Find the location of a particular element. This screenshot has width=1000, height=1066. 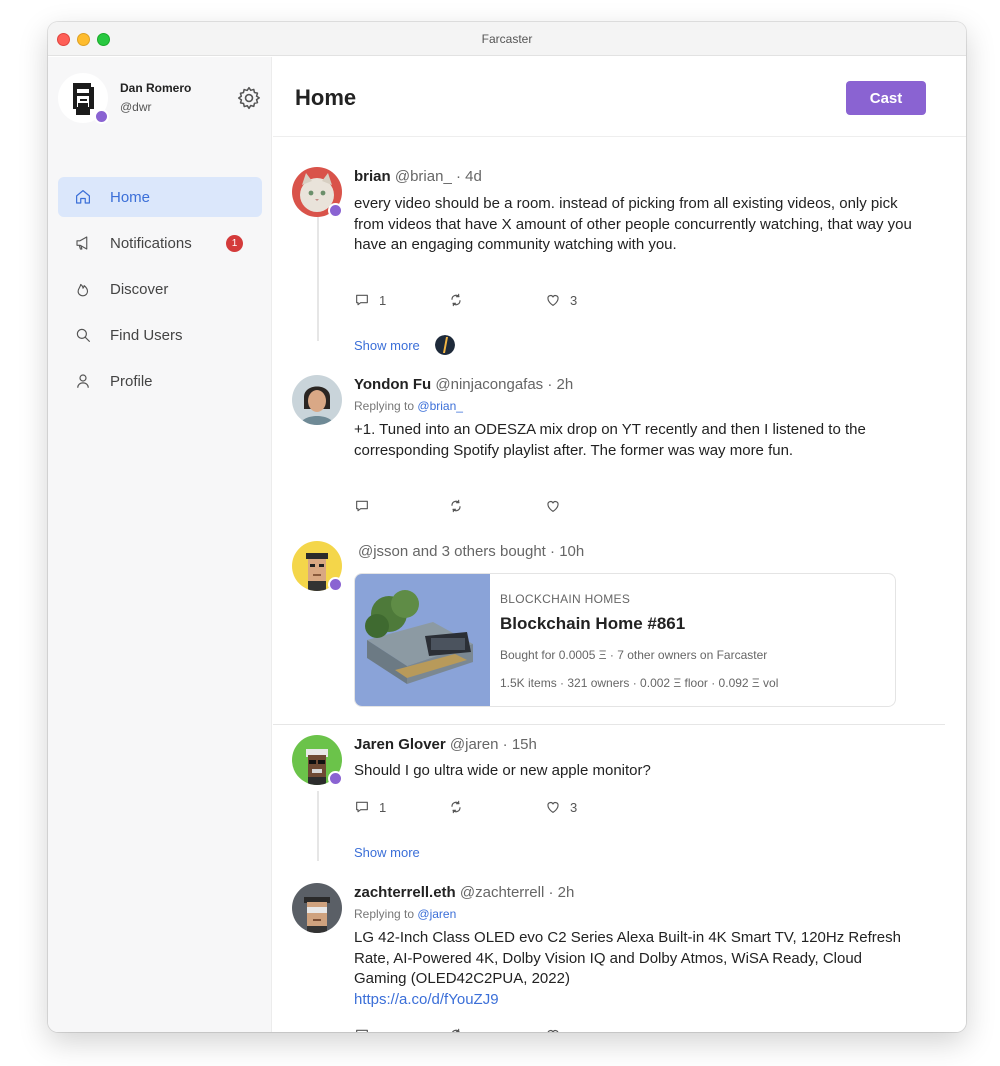

current-user: Dan Romero @dwr is located at coordinates (160, 101).